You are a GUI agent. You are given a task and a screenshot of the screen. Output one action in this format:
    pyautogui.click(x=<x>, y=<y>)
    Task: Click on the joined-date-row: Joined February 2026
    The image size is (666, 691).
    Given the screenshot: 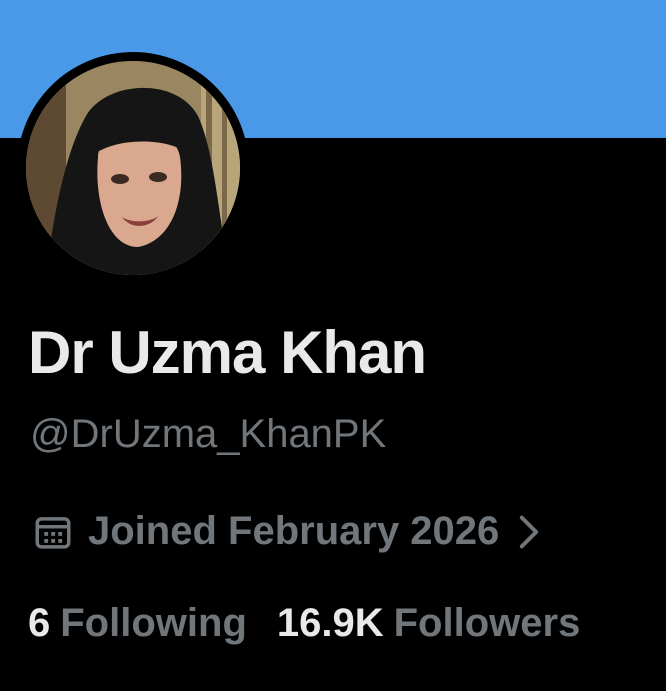 What is the action you would take?
    pyautogui.click(x=286, y=531)
    